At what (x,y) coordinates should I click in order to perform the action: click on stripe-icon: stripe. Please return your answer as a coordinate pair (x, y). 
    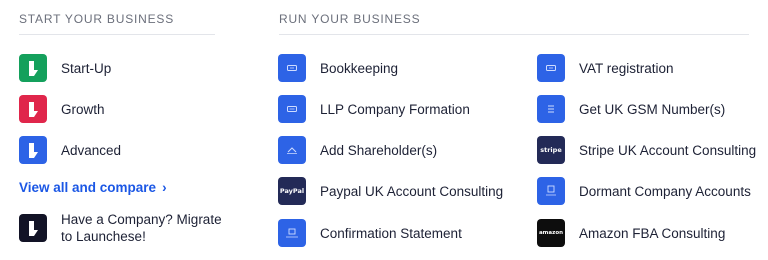
    Looking at the image, I should click on (551, 150).